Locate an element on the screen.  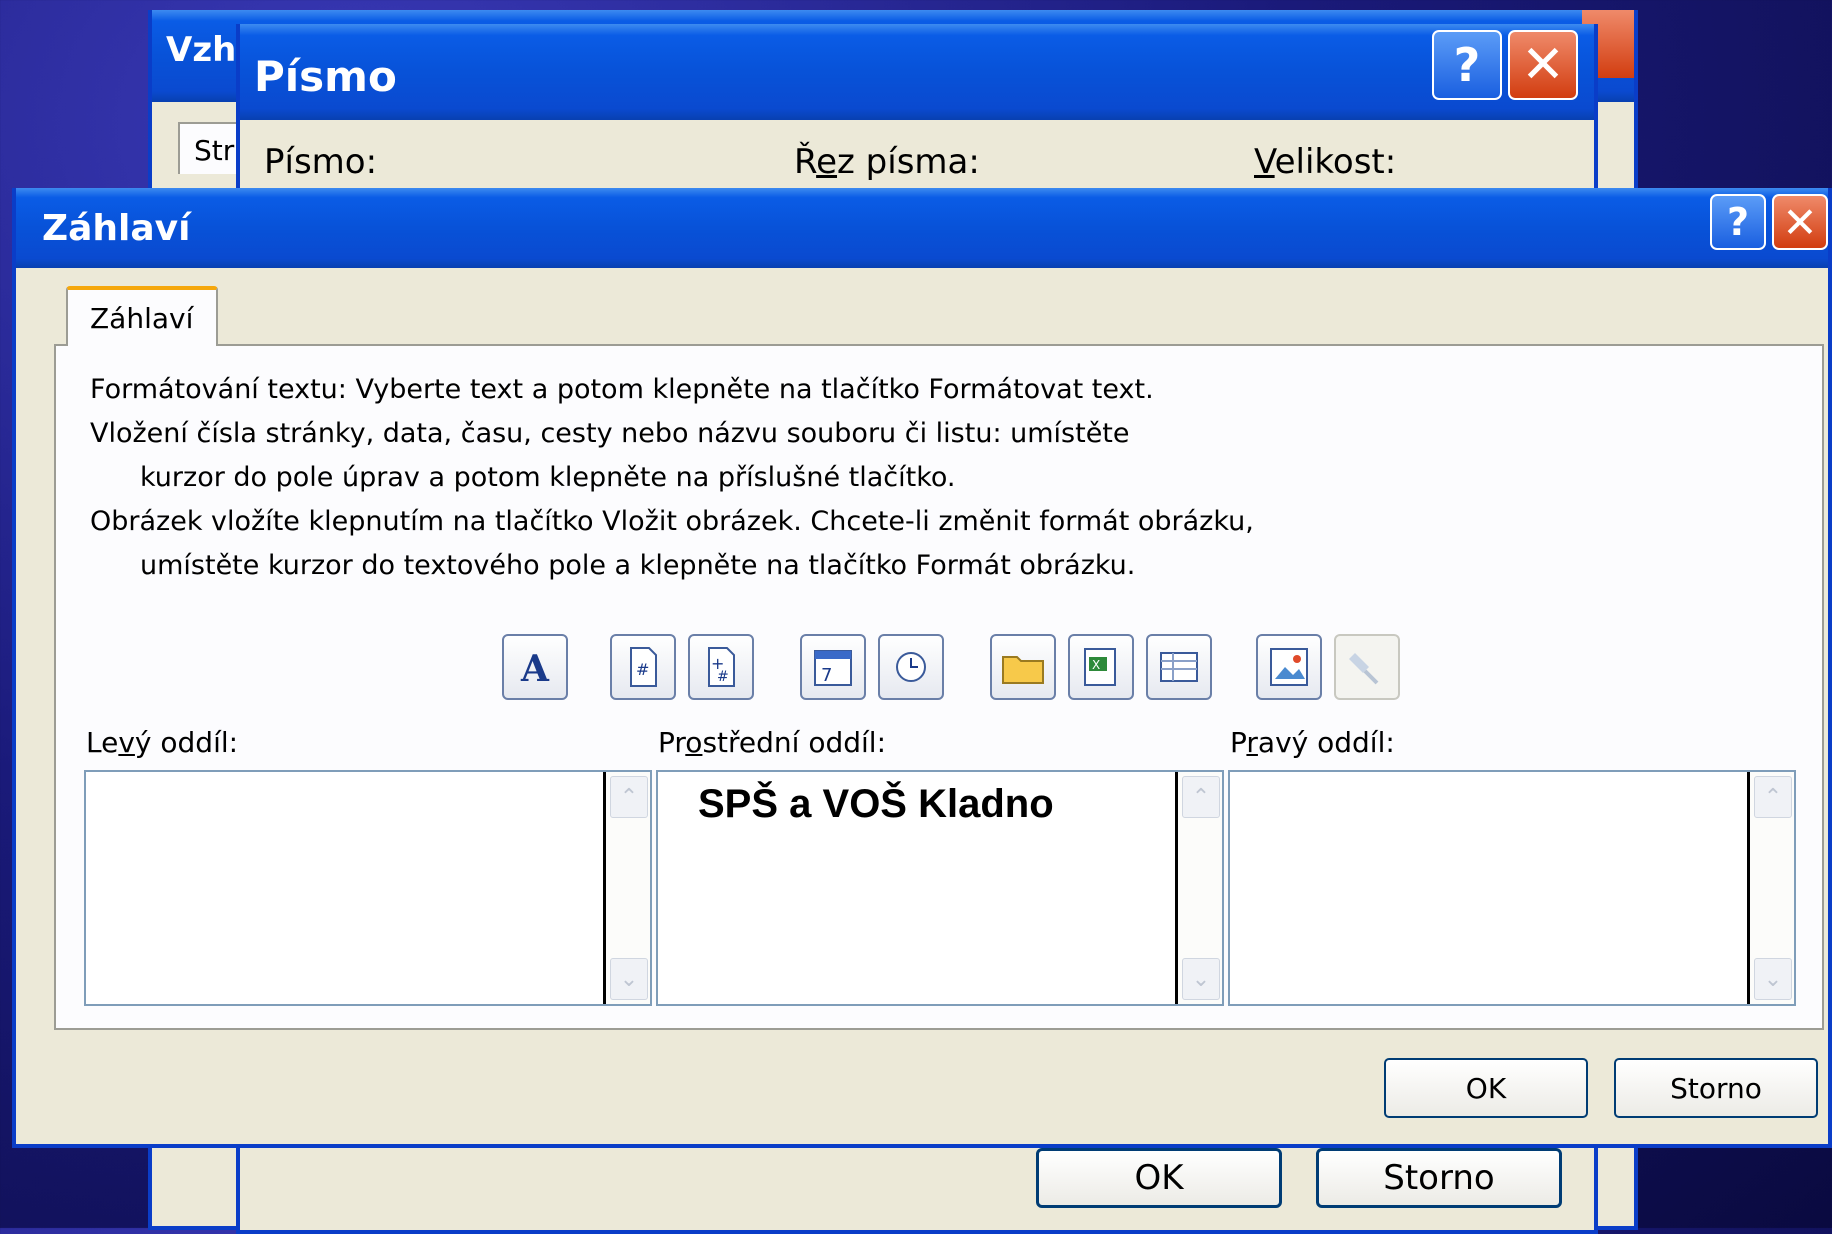
ok-button: OK is located at coordinates (1486, 1088).